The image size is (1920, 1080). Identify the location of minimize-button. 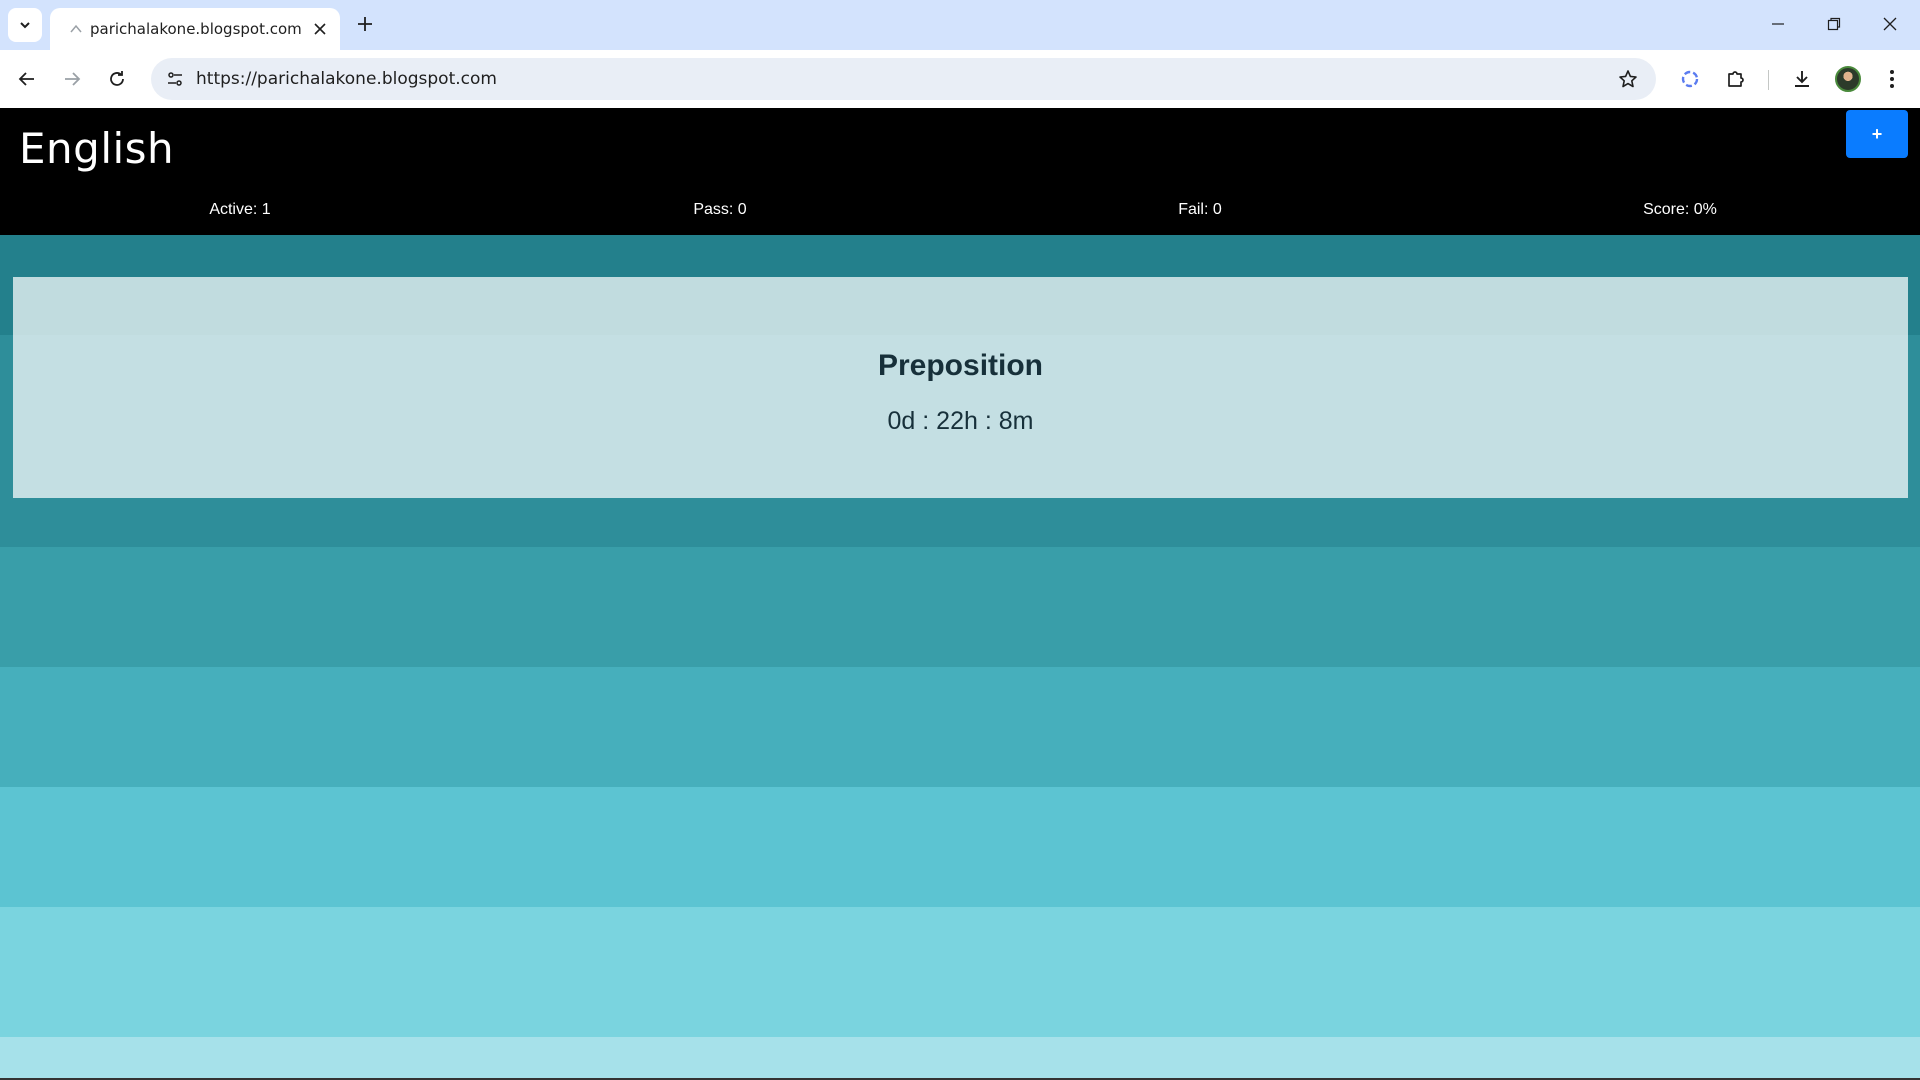
(1778, 24).